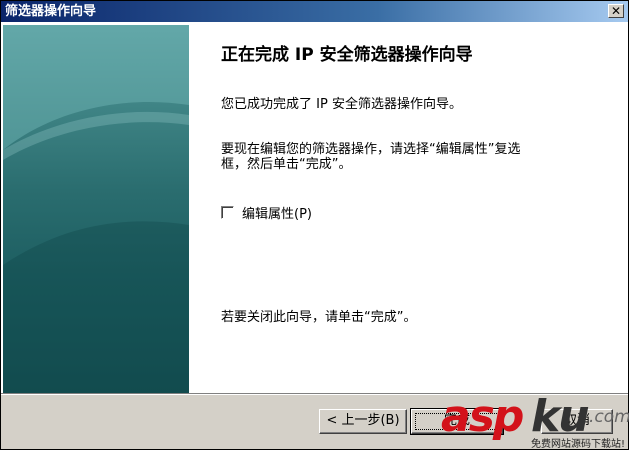  What do you see at coordinates (578, 444) in the screenshot?
I see `watermark-tagline: 免费网站源码下载站!` at bounding box center [578, 444].